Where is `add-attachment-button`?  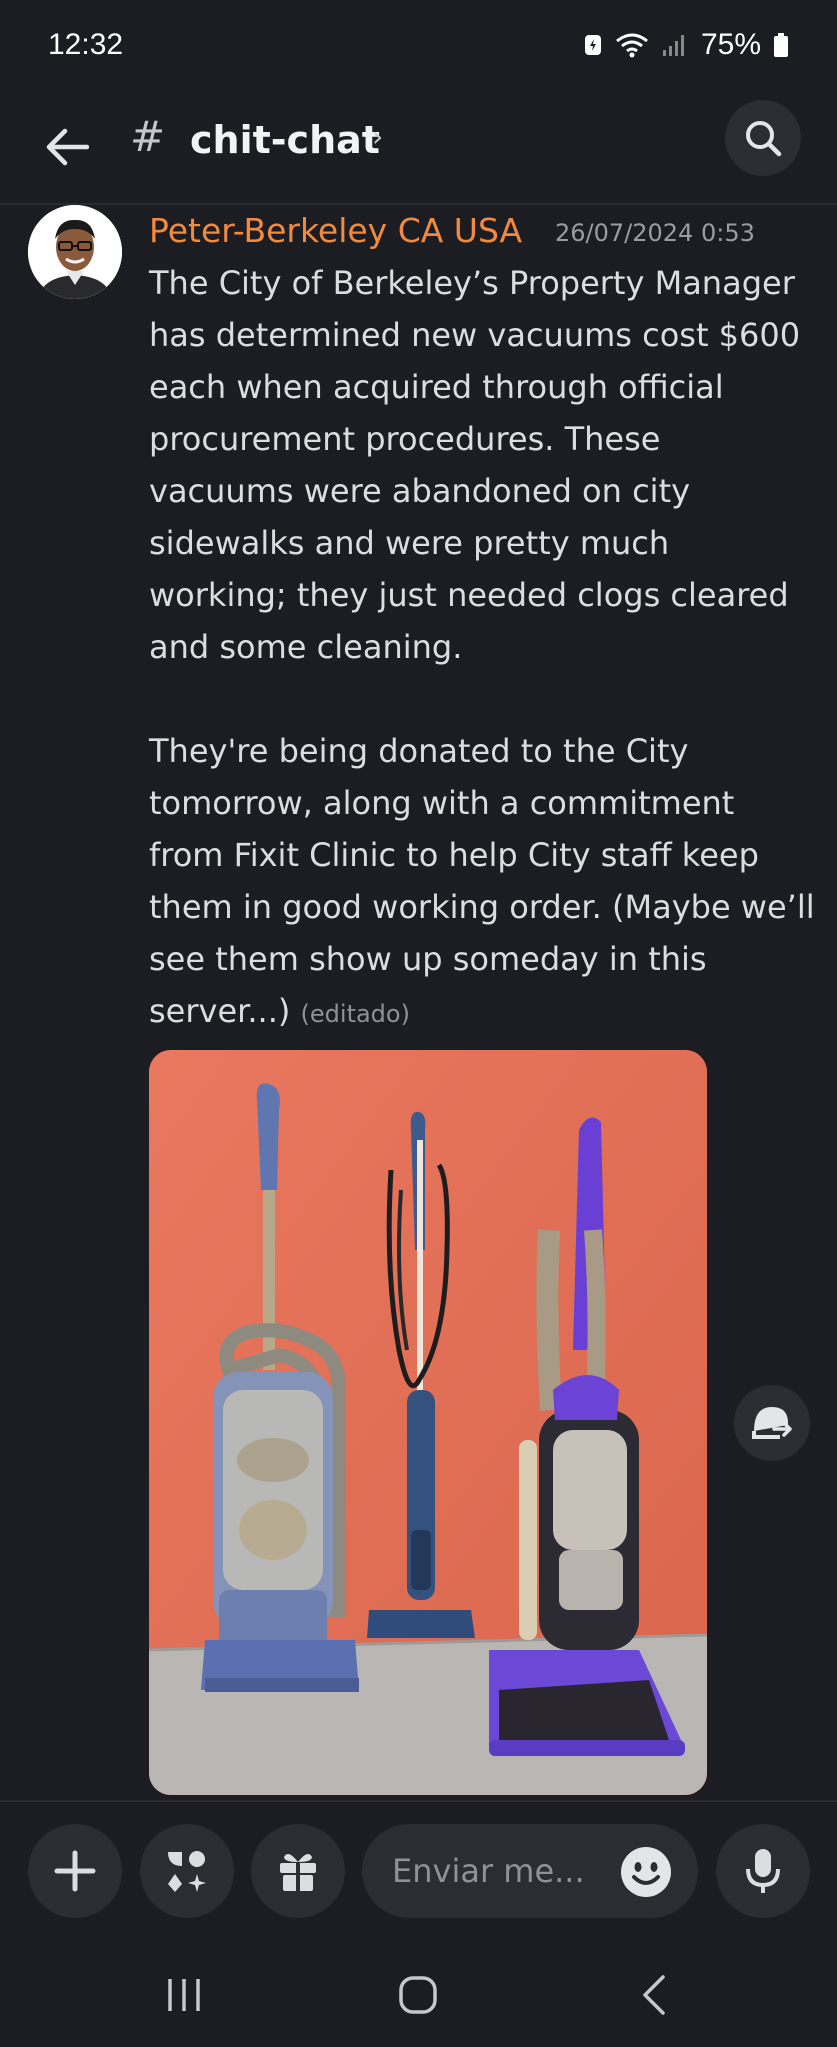 add-attachment-button is located at coordinates (75, 1871).